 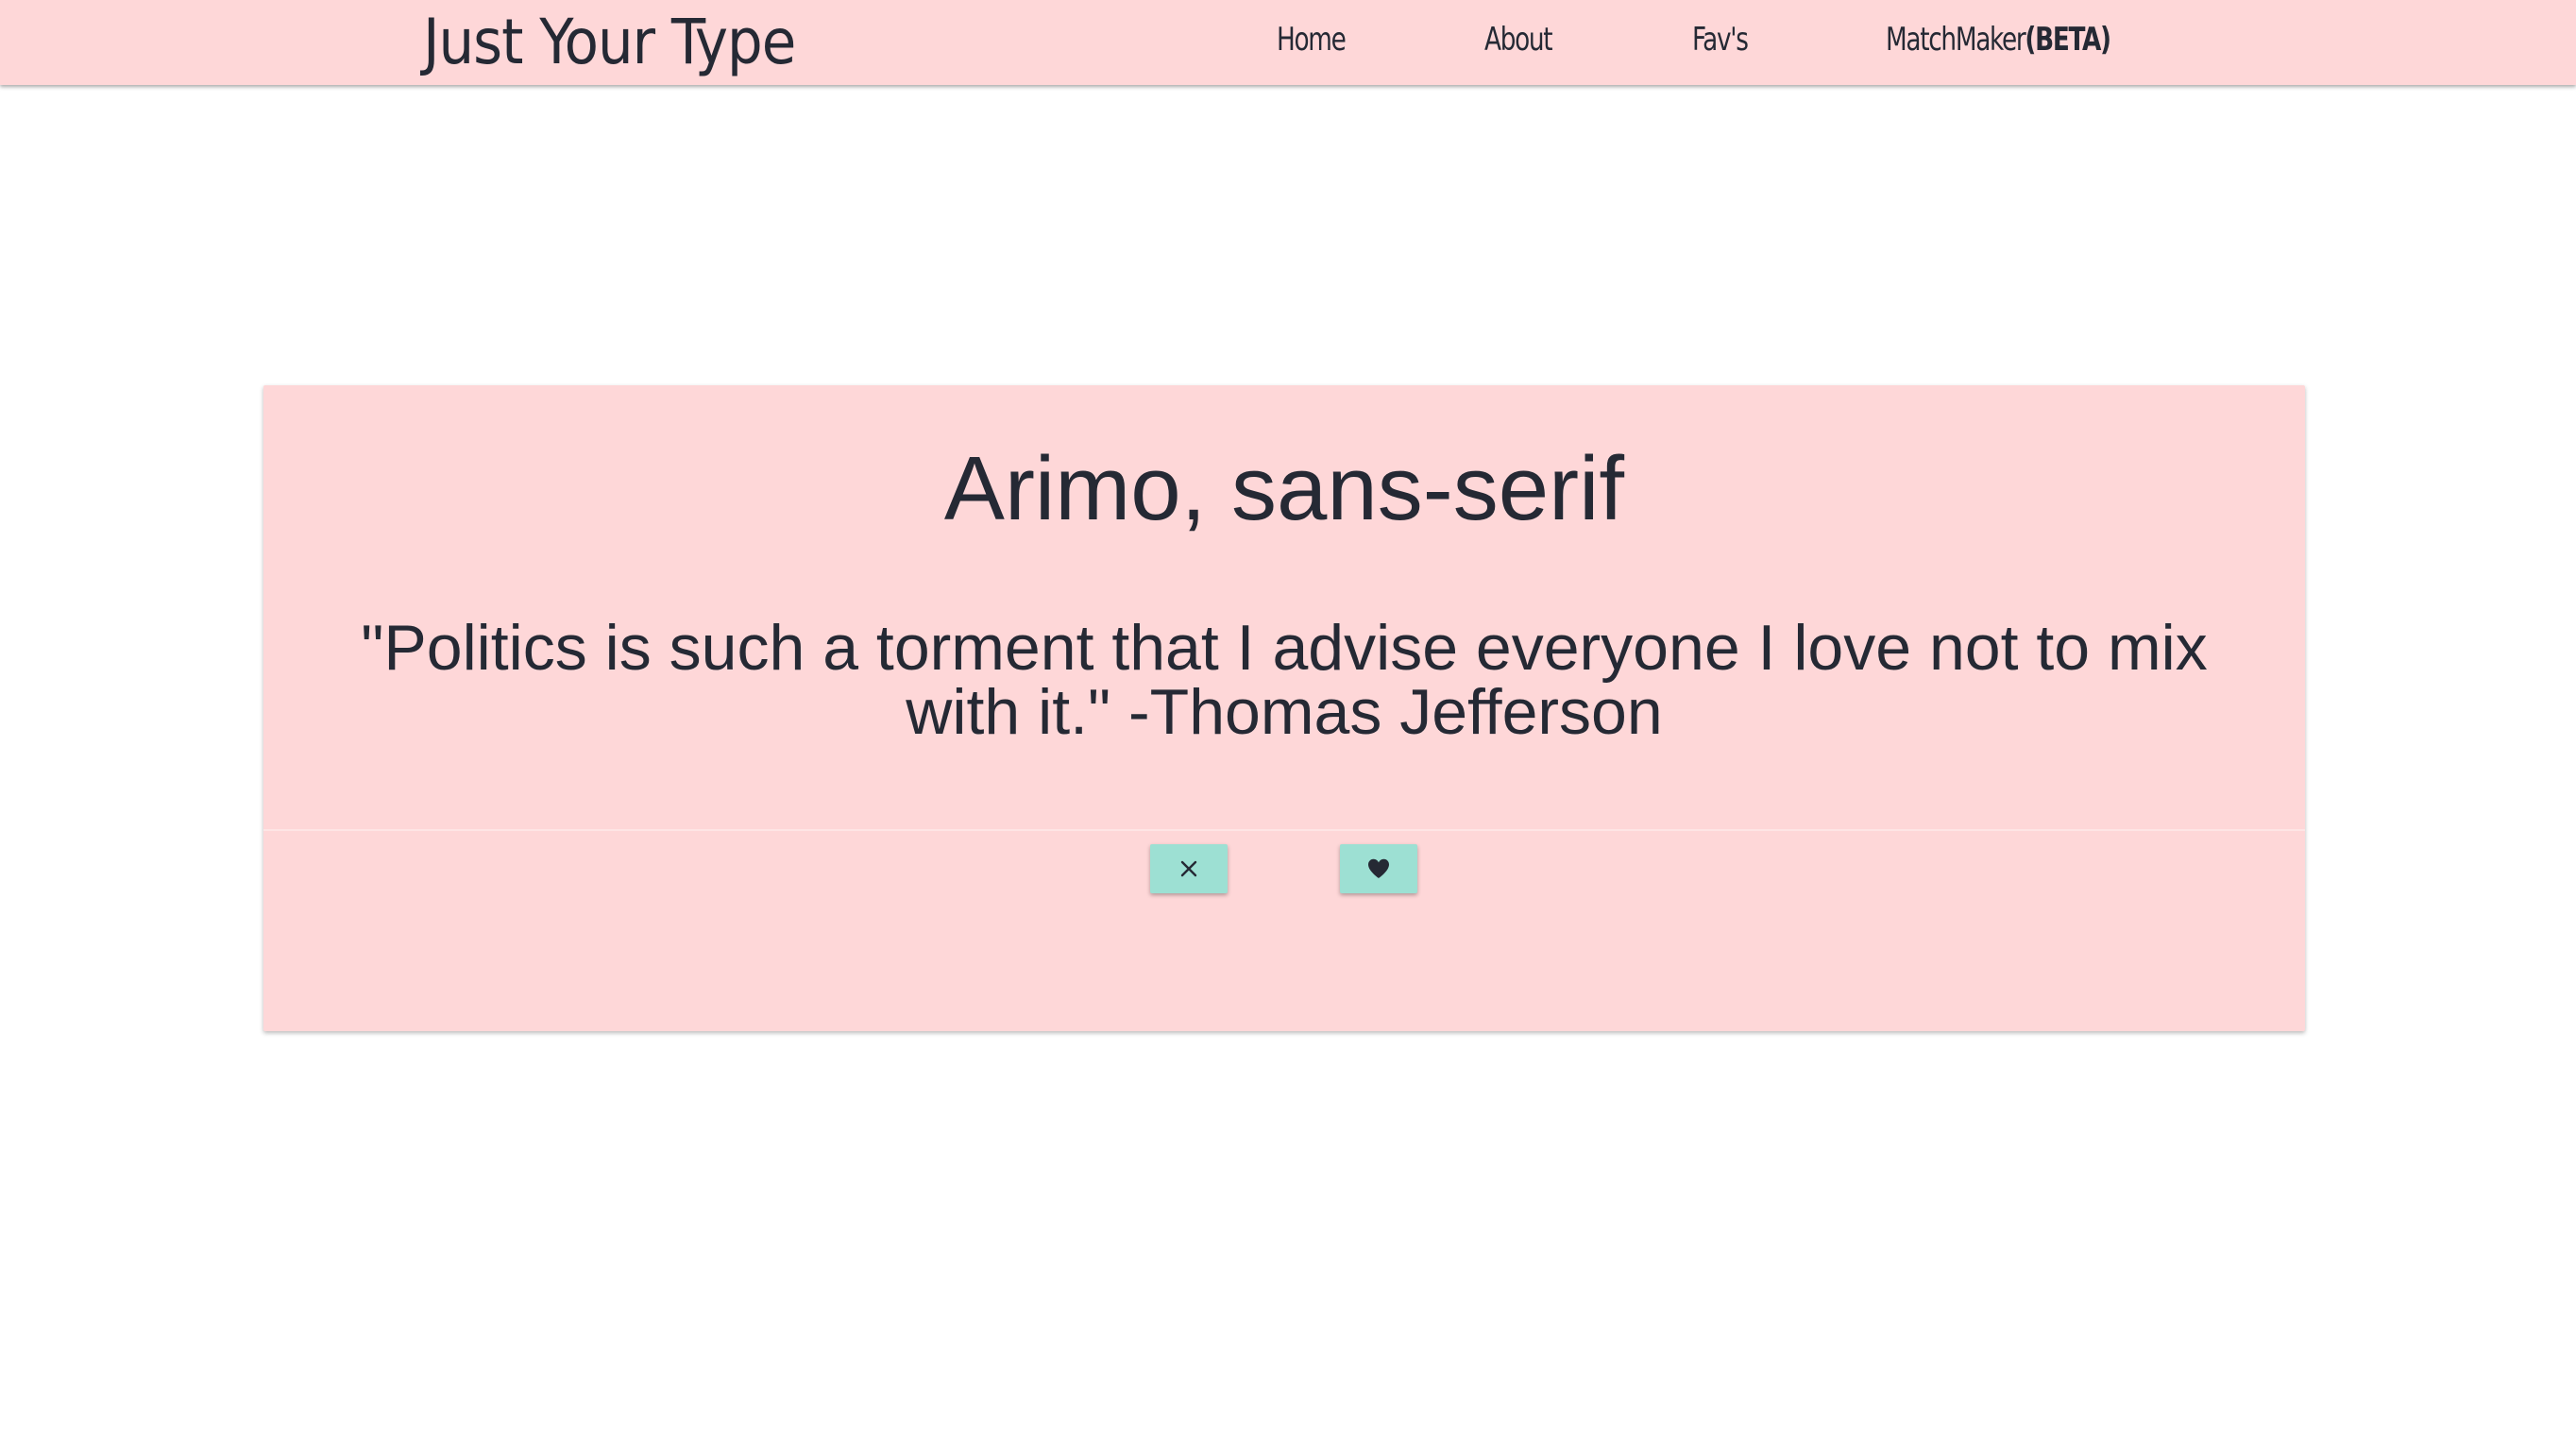 I want to click on like-button, so click(x=1378, y=869).